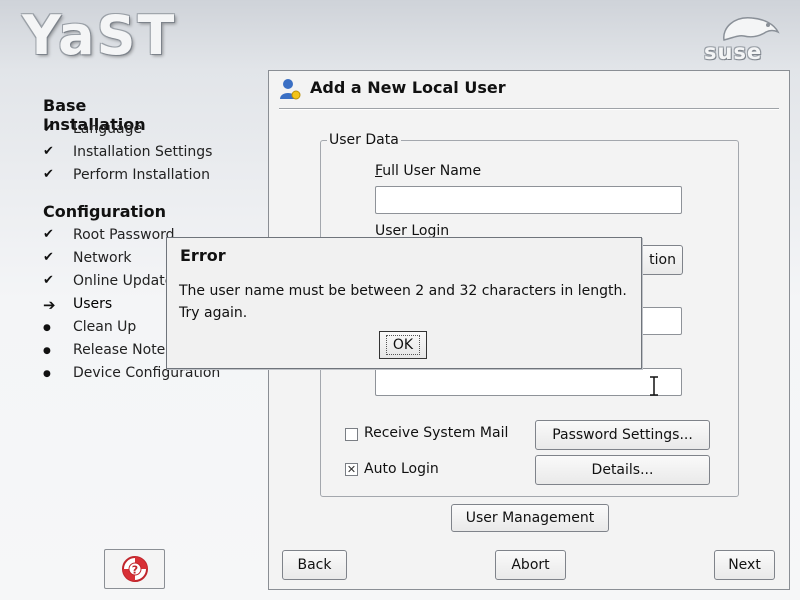 This screenshot has width=800, height=600. Describe the element at coordinates (751, 29) in the screenshot. I see `chameleon-icon` at that location.